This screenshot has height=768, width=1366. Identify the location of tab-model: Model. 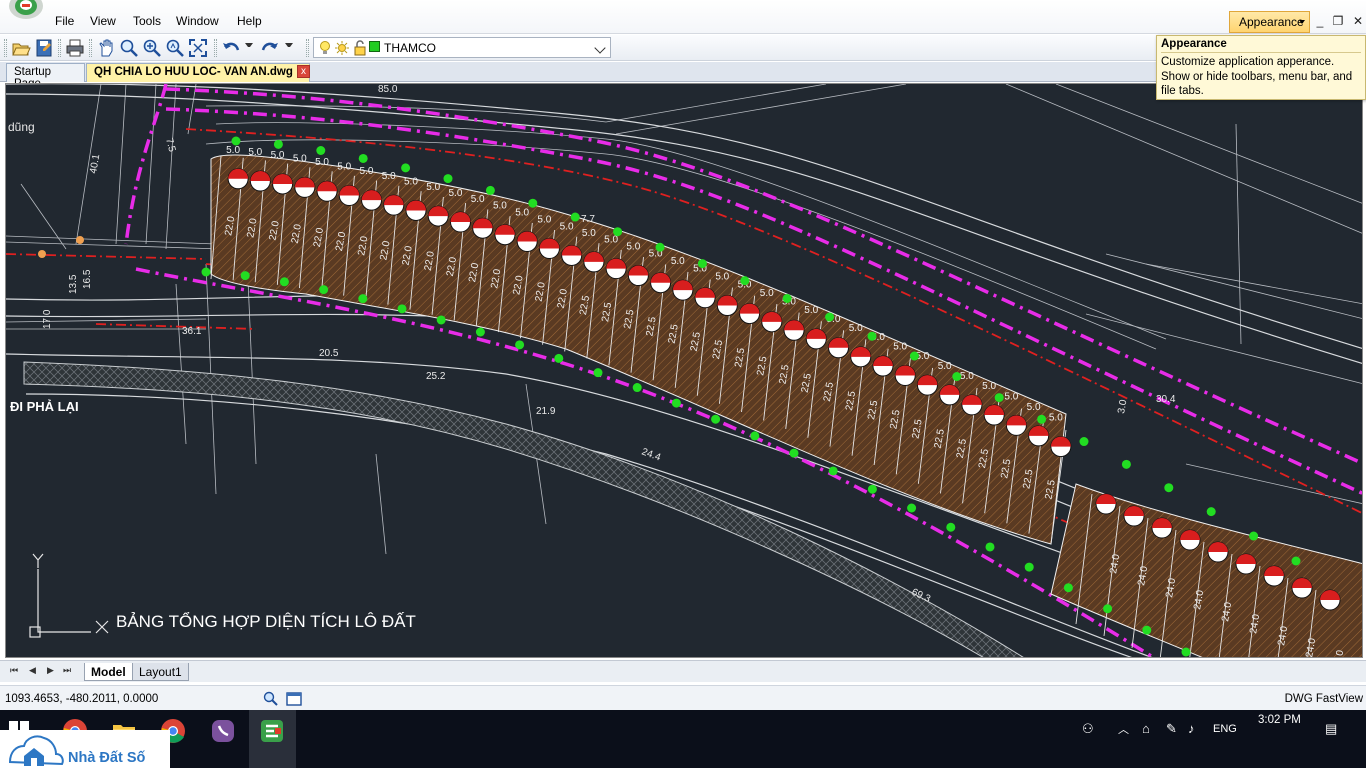
(108, 672).